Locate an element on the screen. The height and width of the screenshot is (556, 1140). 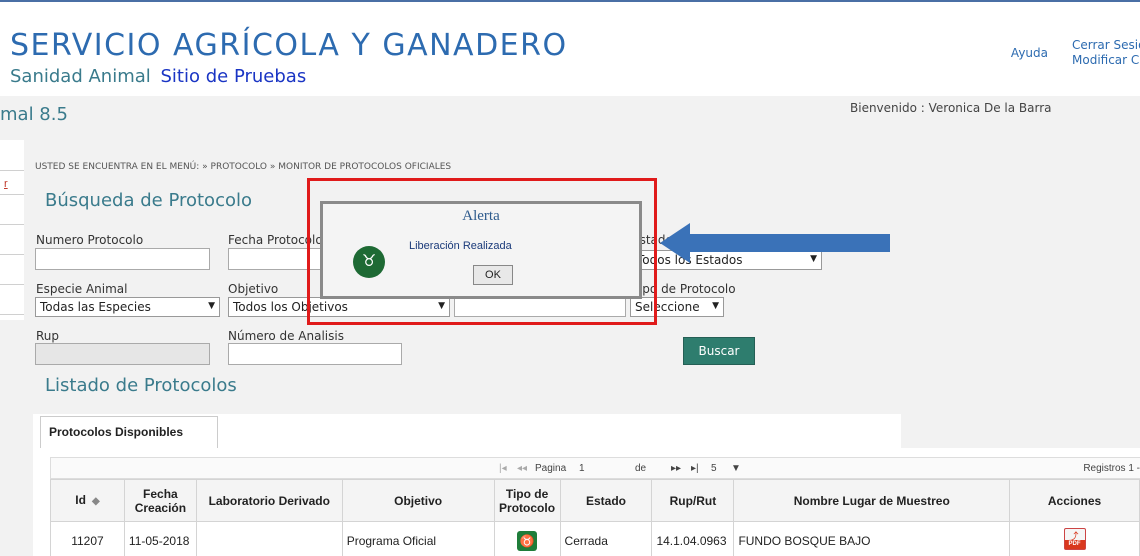
app-version: mal 8.5 is located at coordinates (34, 114).